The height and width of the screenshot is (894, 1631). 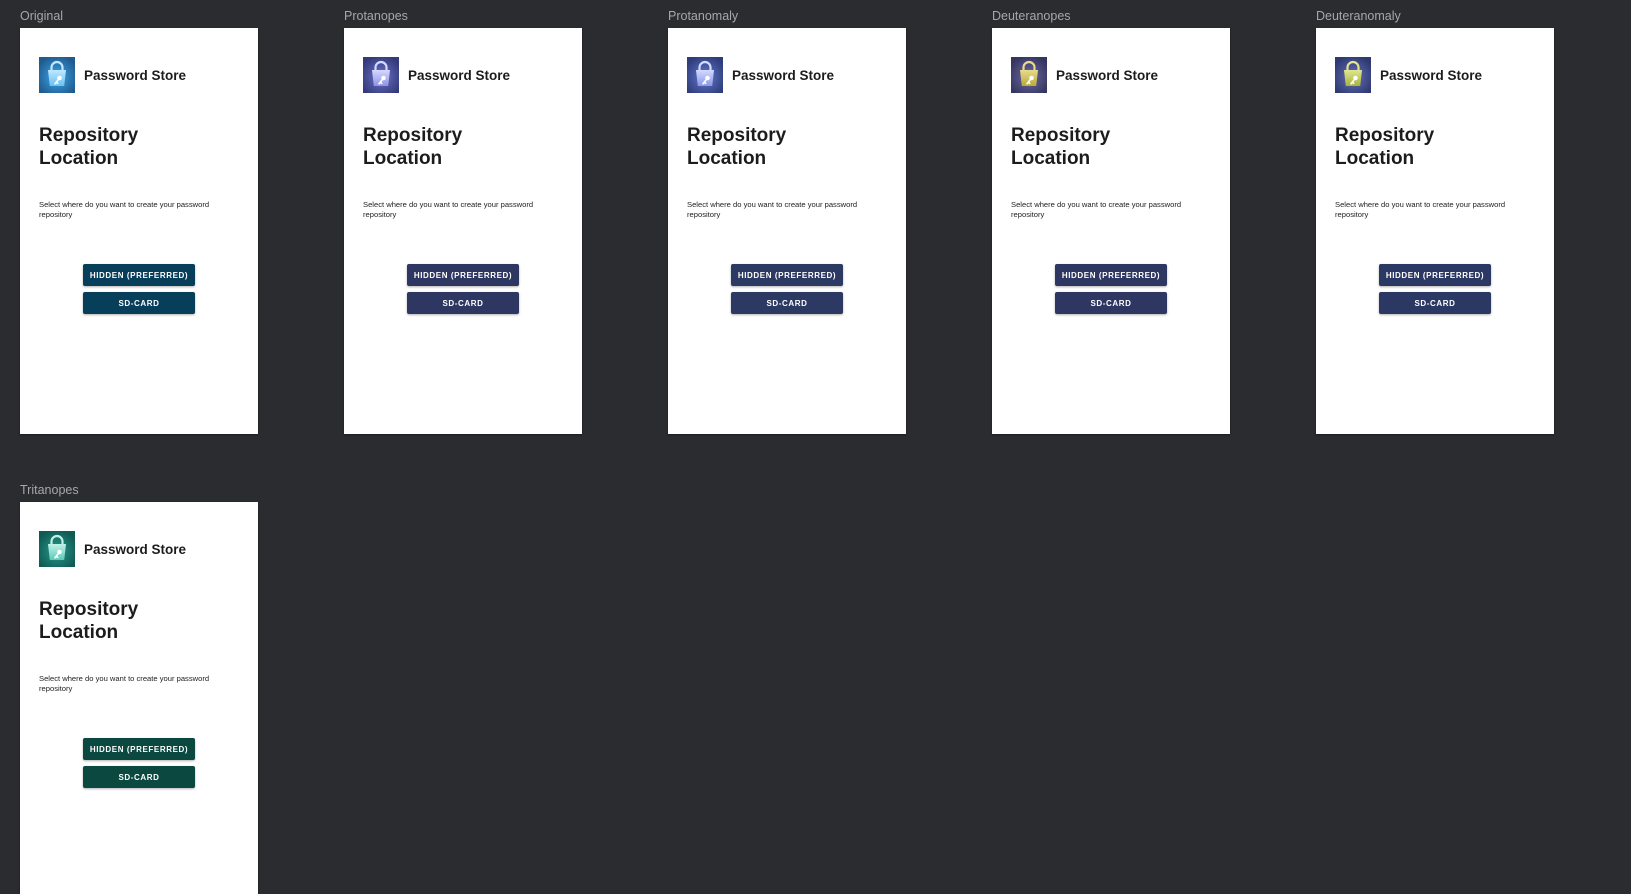 I want to click on frame-label: Protanopes, so click(x=376, y=16).